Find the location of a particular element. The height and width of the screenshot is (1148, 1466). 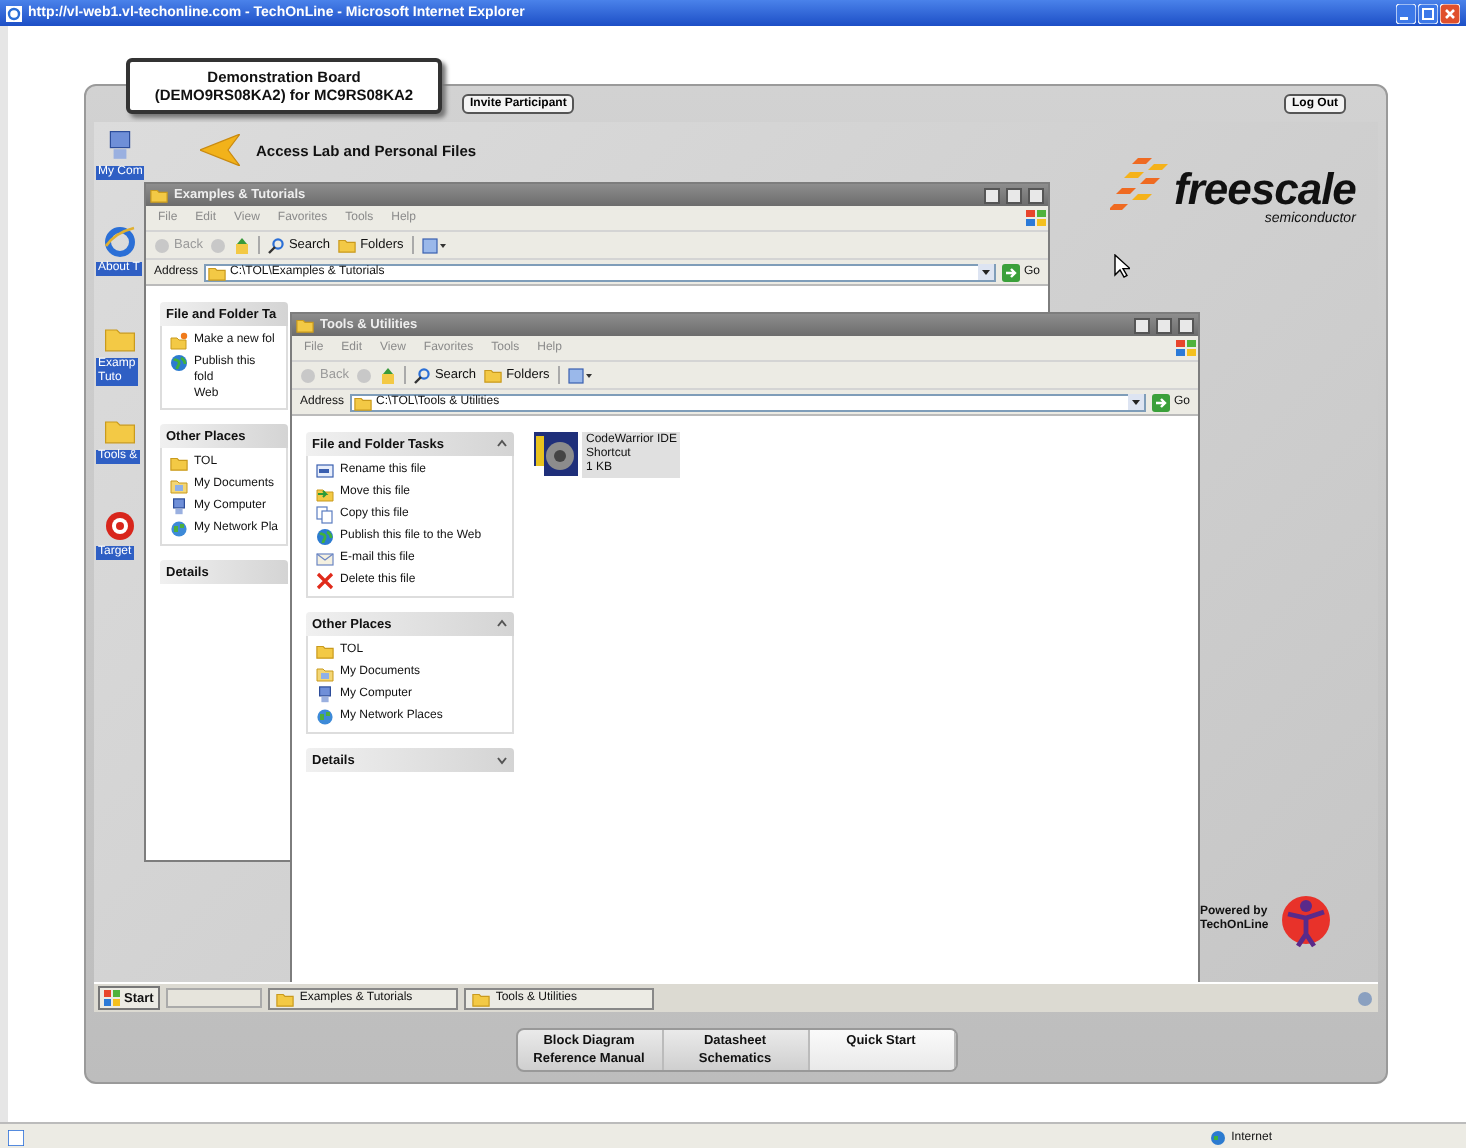

gear-shortcut-icon is located at coordinates (556, 454).